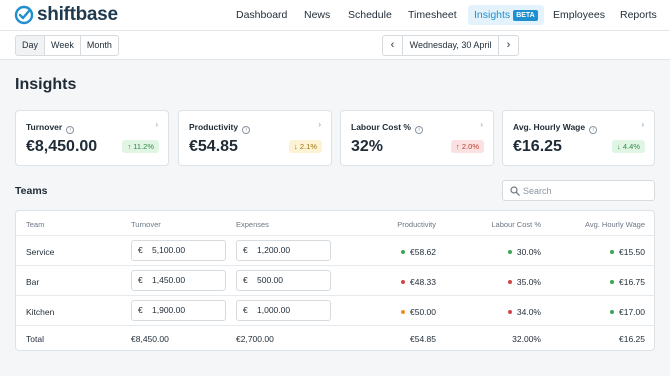 Image resolution: width=670 pixels, height=376 pixels. Describe the element at coordinates (615, 224) in the screenshot. I see `column-header-avg-hourly-wage: Avg. Hourly Wage` at that location.